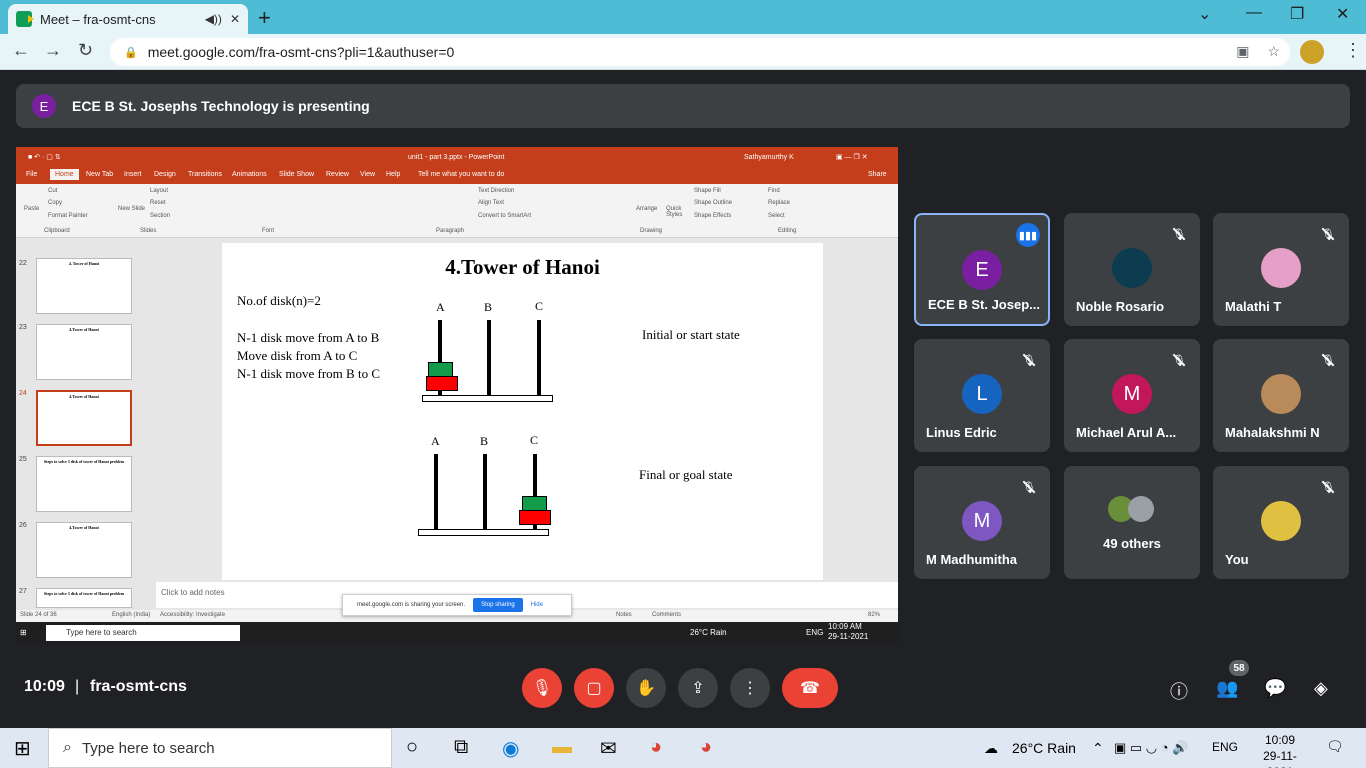  Describe the element at coordinates (774, 191) in the screenshot. I see `ribbon-find: Find` at that location.